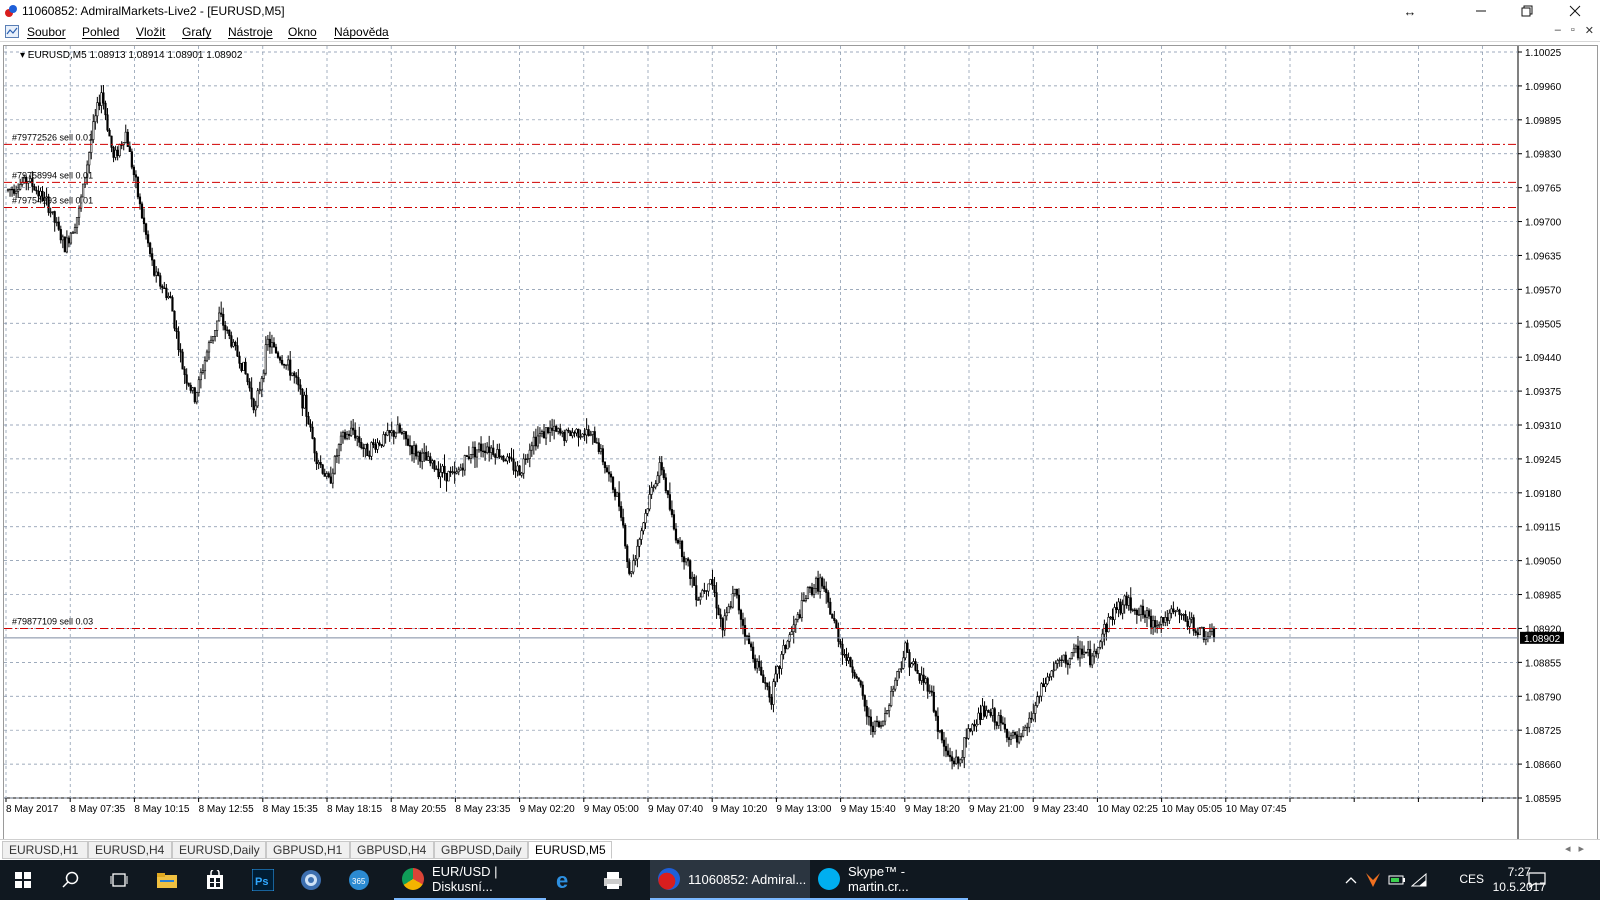 The height and width of the screenshot is (900, 1600). Describe the element at coordinates (45, 850) in the screenshot. I see `tab-eurusd-h1: EURUSD,H1` at that location.